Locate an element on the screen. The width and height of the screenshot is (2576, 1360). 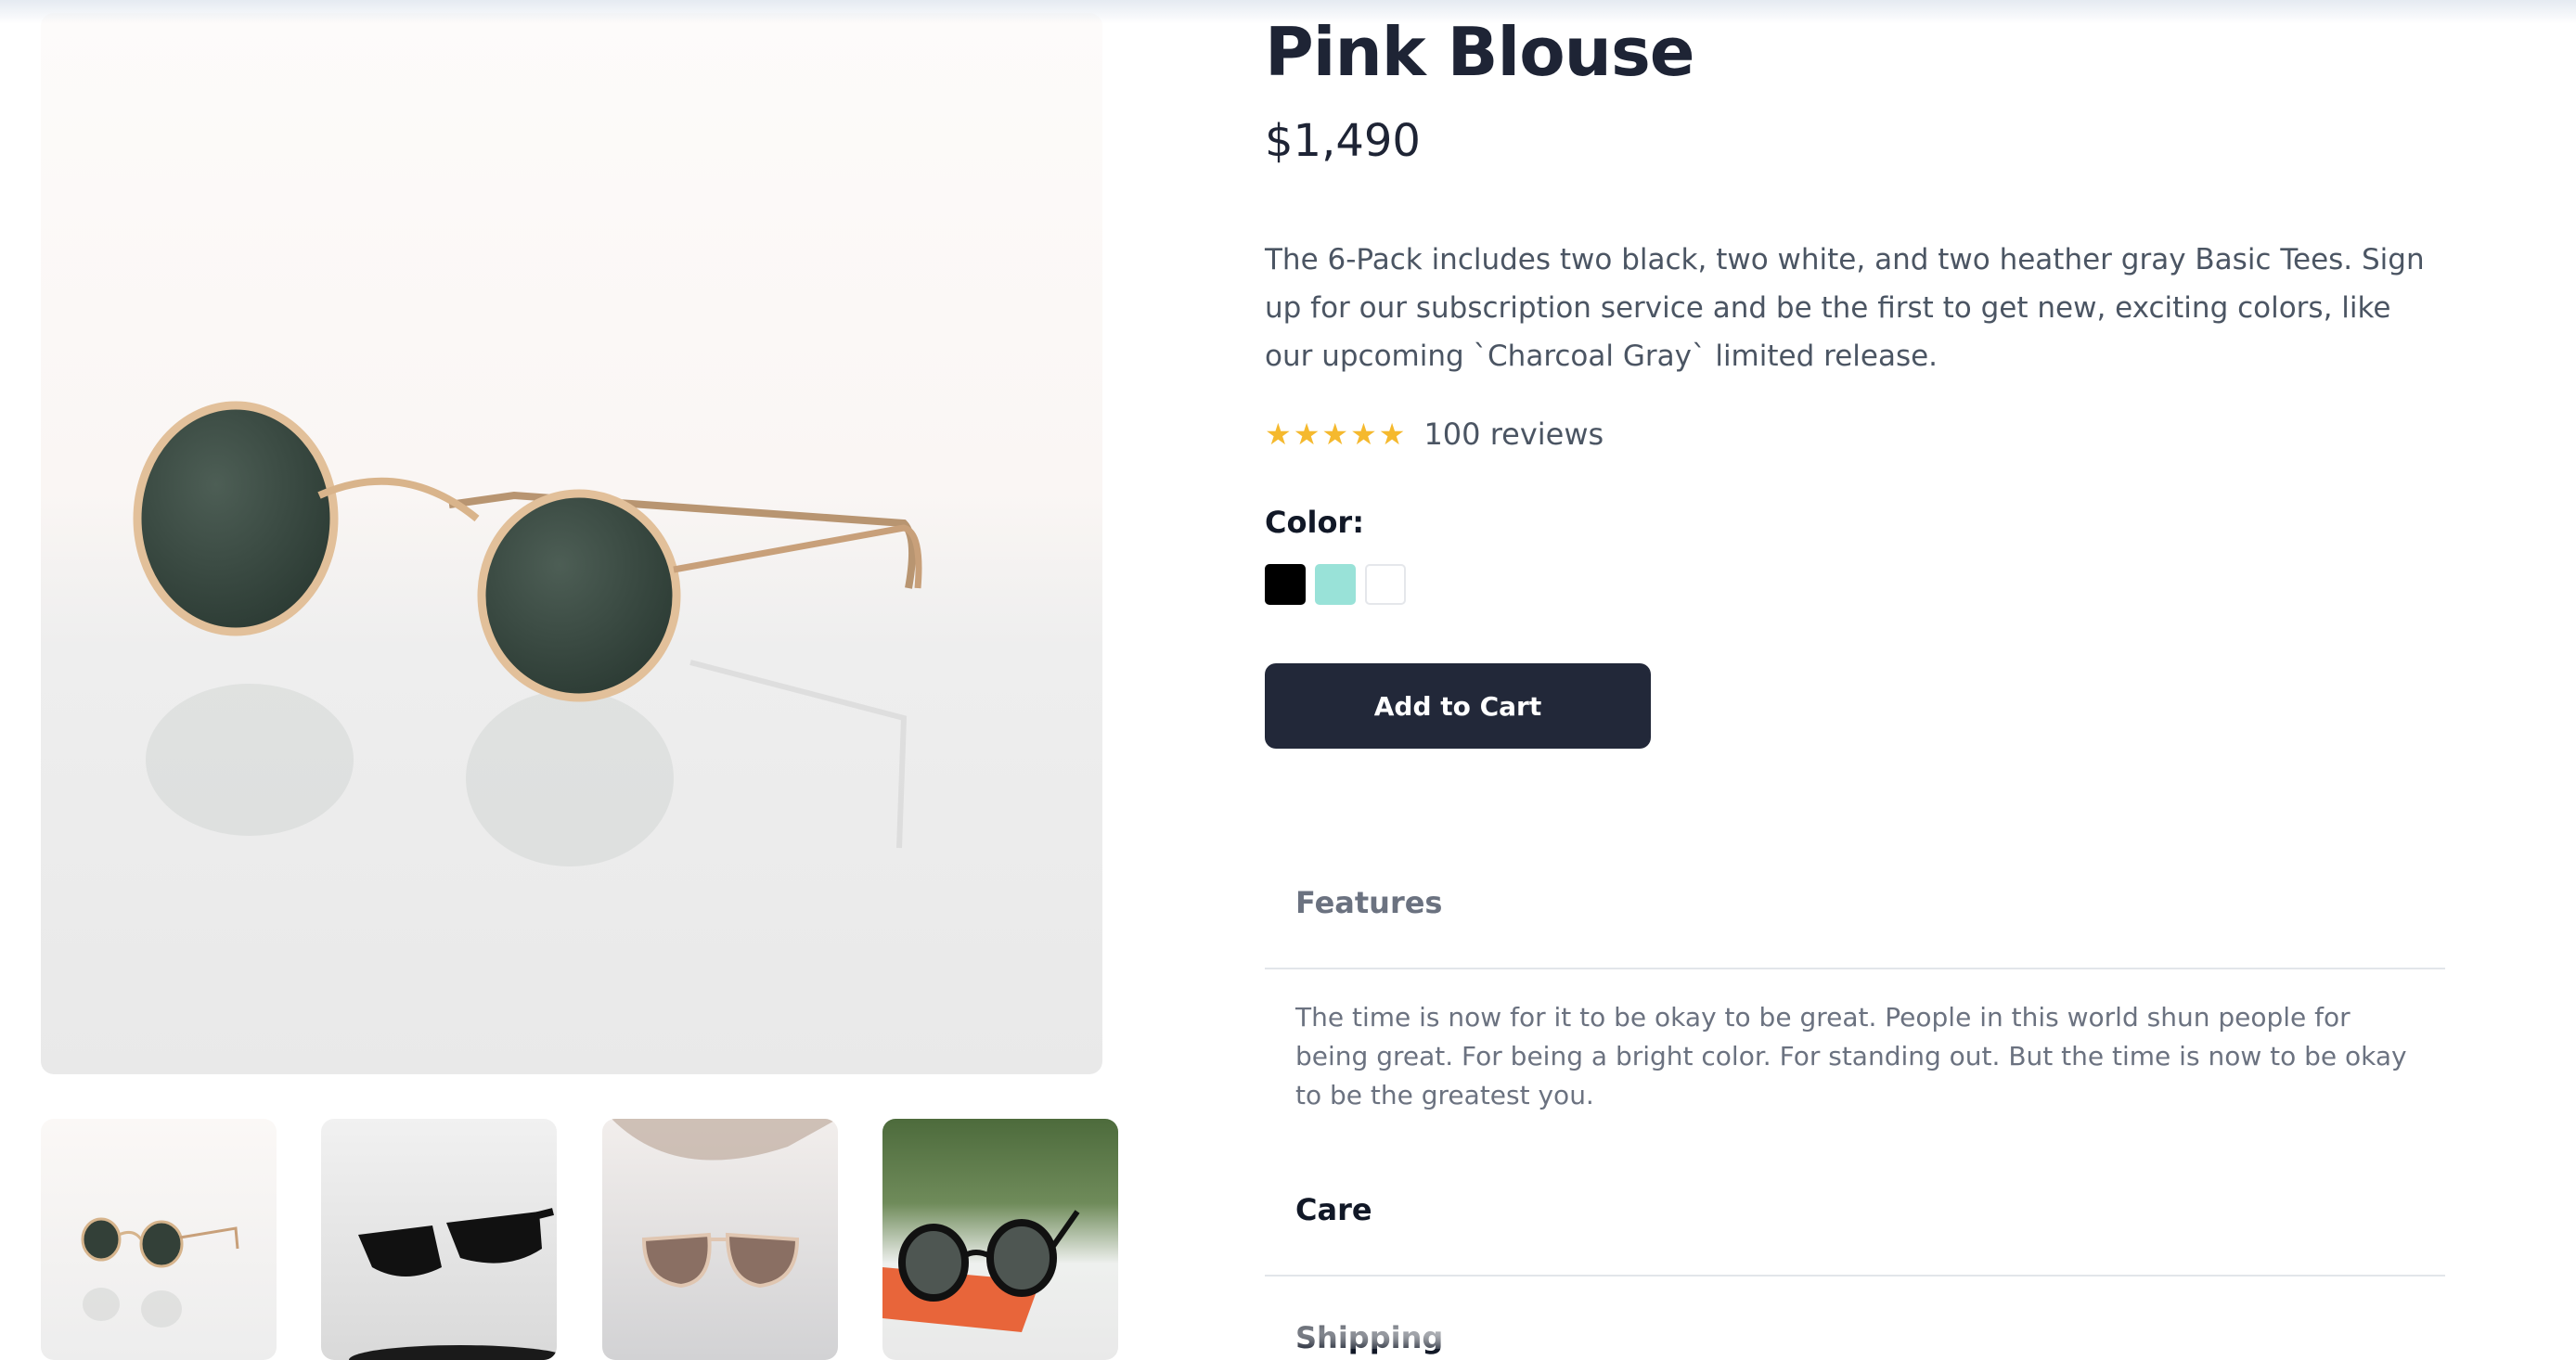
thumbnail-tinted-cat-eye-sunglasses is located at coordinates (720, 1239).